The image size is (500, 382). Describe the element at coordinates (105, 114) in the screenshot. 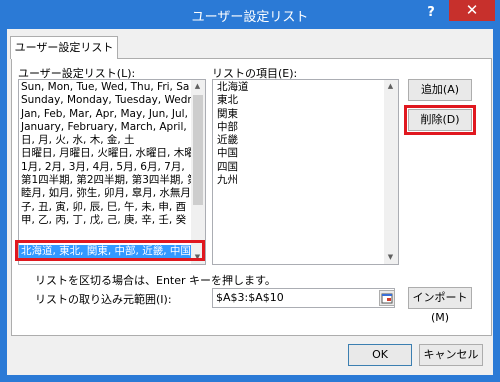

I see `list-item: Jan, Feb, Mar, Apr, May, Jun, Jul,` at that location.